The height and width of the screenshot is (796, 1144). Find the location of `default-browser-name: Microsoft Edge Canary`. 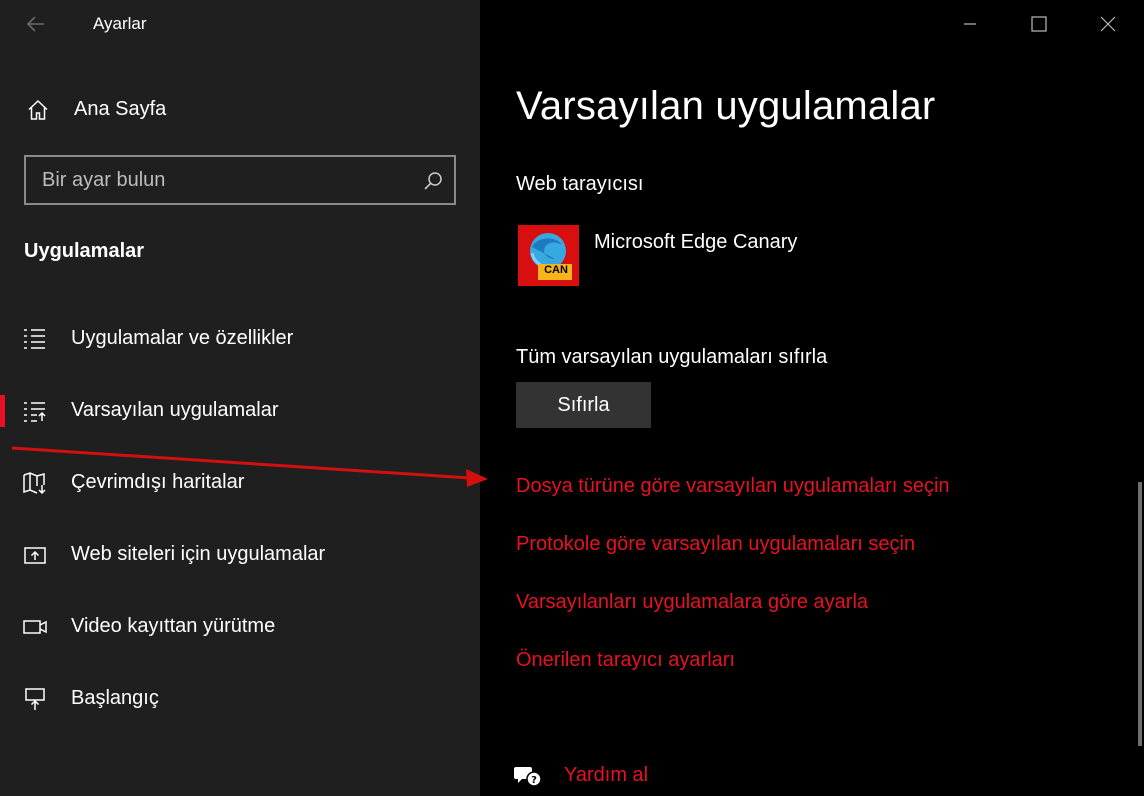

default-browser-name: Microsoft Edge Canary is located at coordinates (695, 242).